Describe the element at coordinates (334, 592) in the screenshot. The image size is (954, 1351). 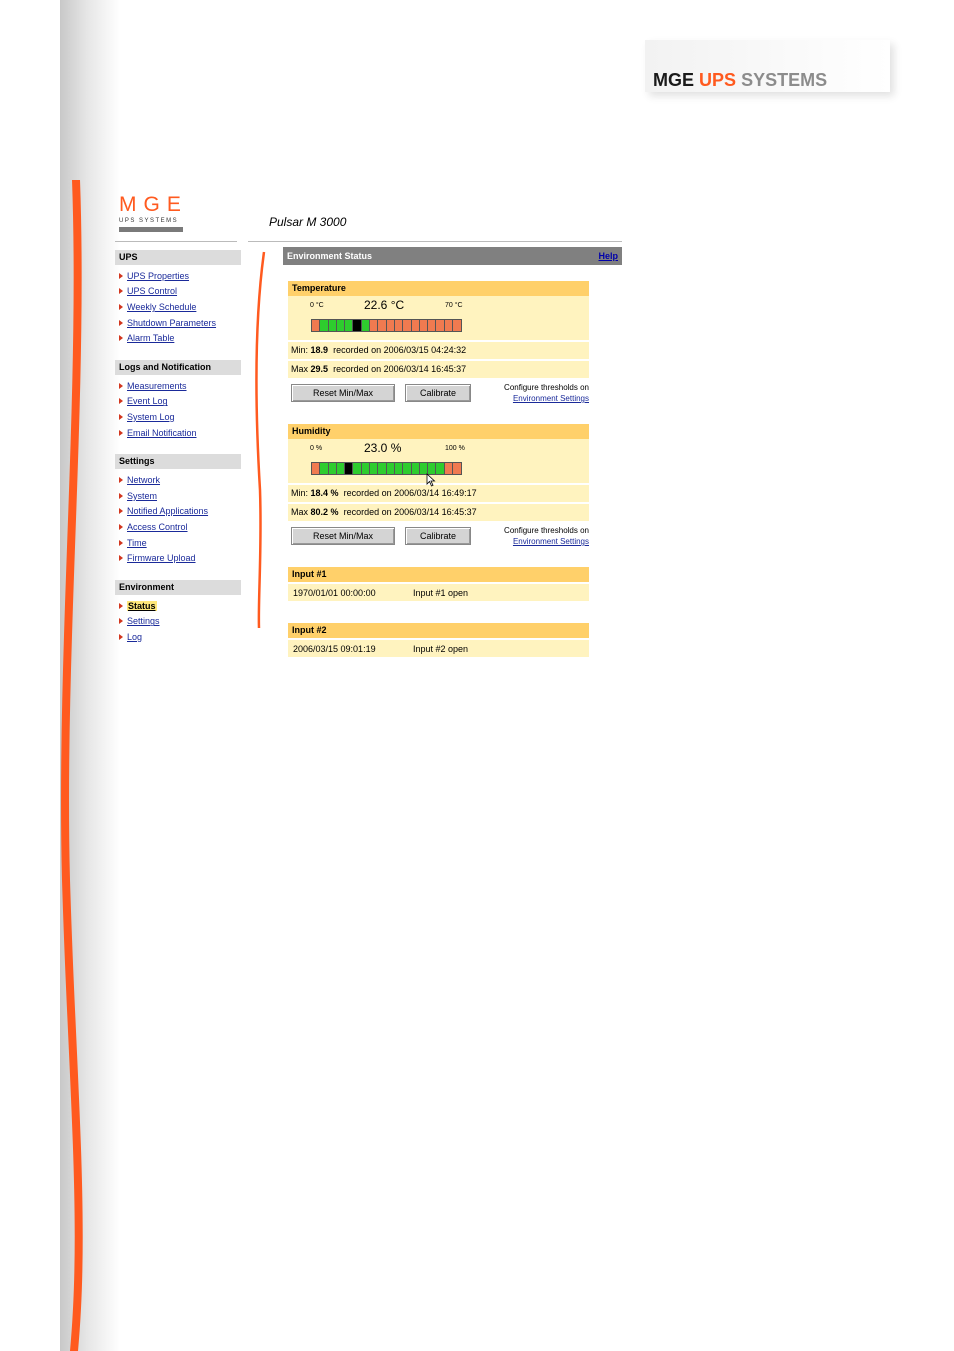
I see `input-date: 1970/01/01 00:00:00` at that location.